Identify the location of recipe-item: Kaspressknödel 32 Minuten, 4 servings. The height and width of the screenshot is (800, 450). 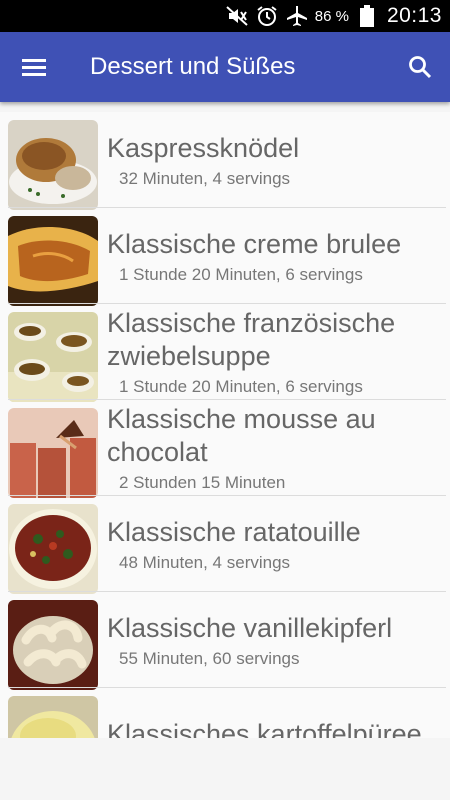
(225, 161).